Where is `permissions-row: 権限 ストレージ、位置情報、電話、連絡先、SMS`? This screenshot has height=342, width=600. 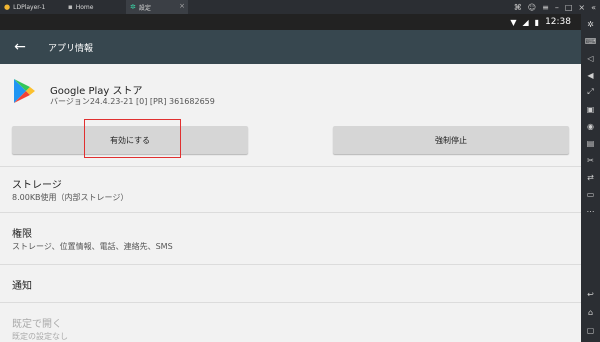 permissions-row: 権限 ストレージ、位置情報、電話、連絡先、SMS is located at coordinates (290, 238).